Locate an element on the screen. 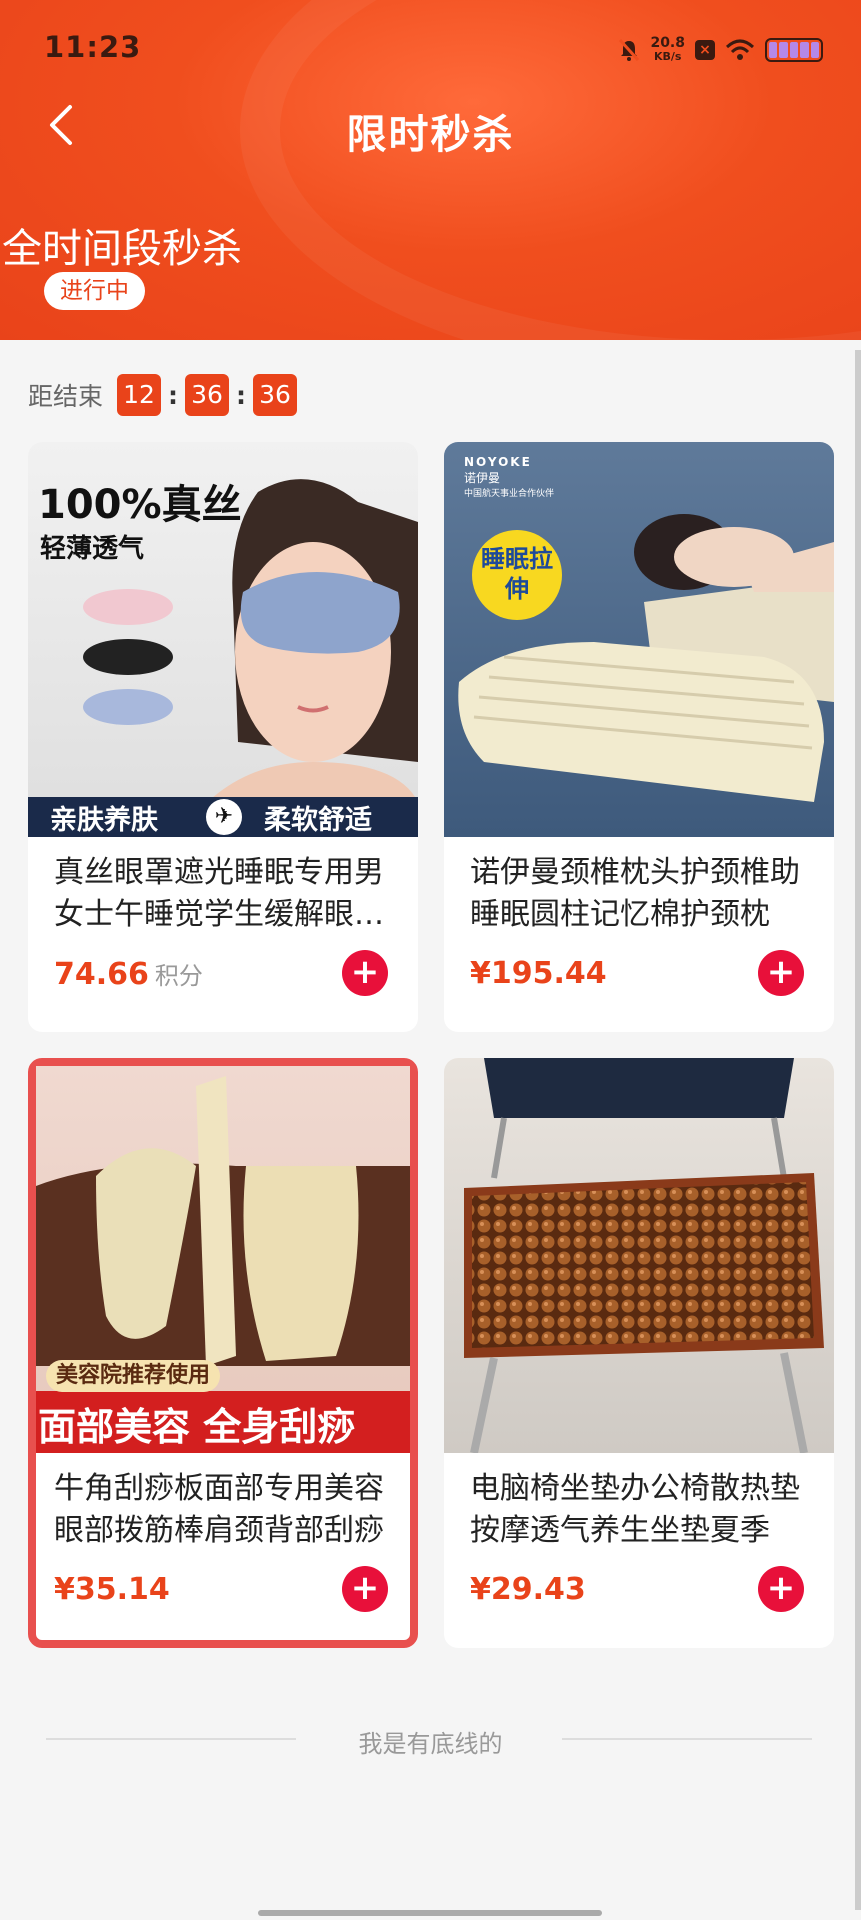 Image resolution: width=861 pixels, height=1920 pixels. product-price: 74.66 积分 is located at coordinates (128, 974).